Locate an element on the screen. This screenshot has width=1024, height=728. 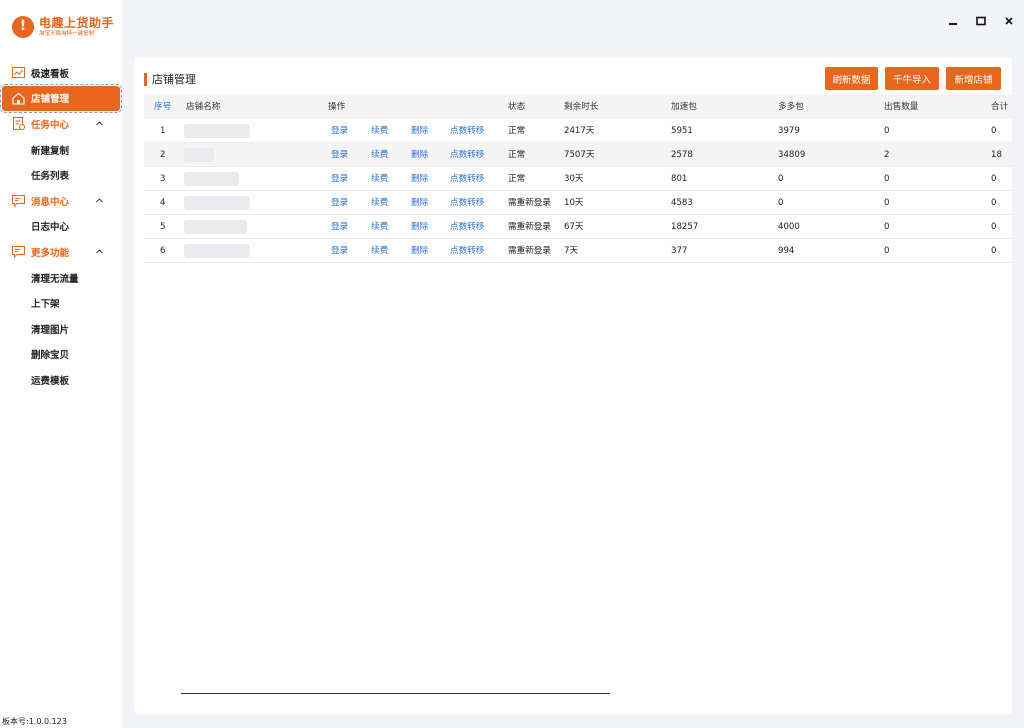
header-duo-pack: 多多包 is located at coordinates (791, 107).